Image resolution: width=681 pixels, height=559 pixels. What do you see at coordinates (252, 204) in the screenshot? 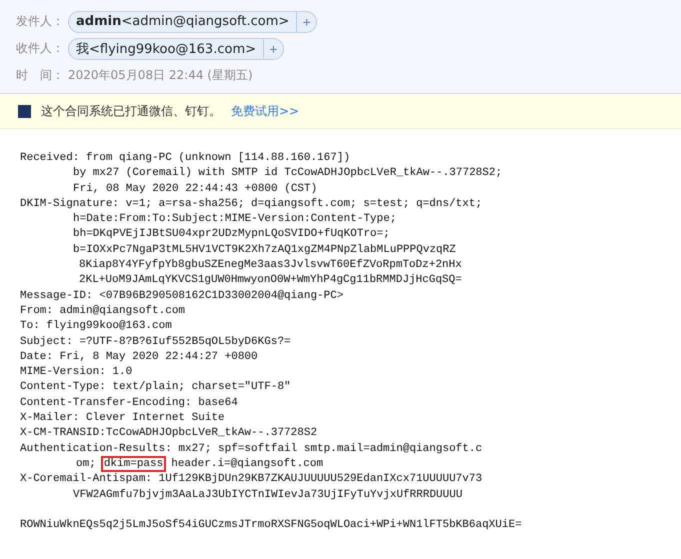
I see `header-line: DKIM-Signature: v=1; a=rsa-sha256; d=qiangsoft.com; s=test; q=dns/txt;` at bounding box center [252, 204].